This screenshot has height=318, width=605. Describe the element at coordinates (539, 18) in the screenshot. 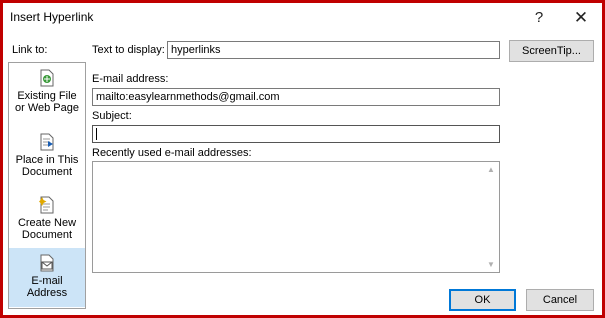

I see `help-button: ?` at that location.